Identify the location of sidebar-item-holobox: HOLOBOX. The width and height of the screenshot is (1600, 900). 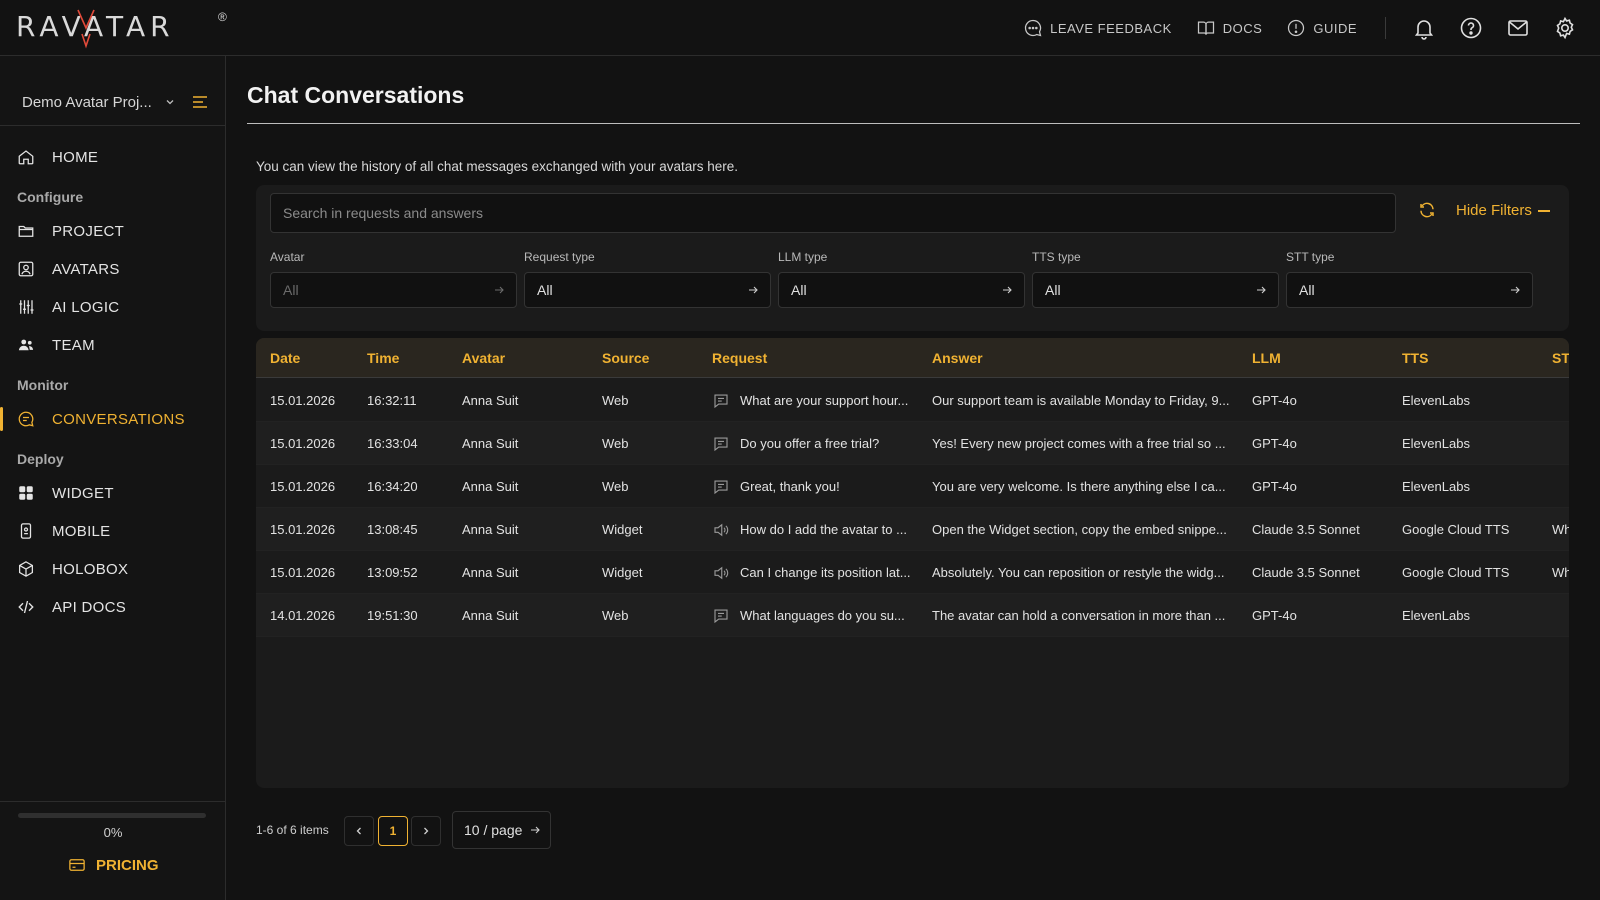
(113, 569).